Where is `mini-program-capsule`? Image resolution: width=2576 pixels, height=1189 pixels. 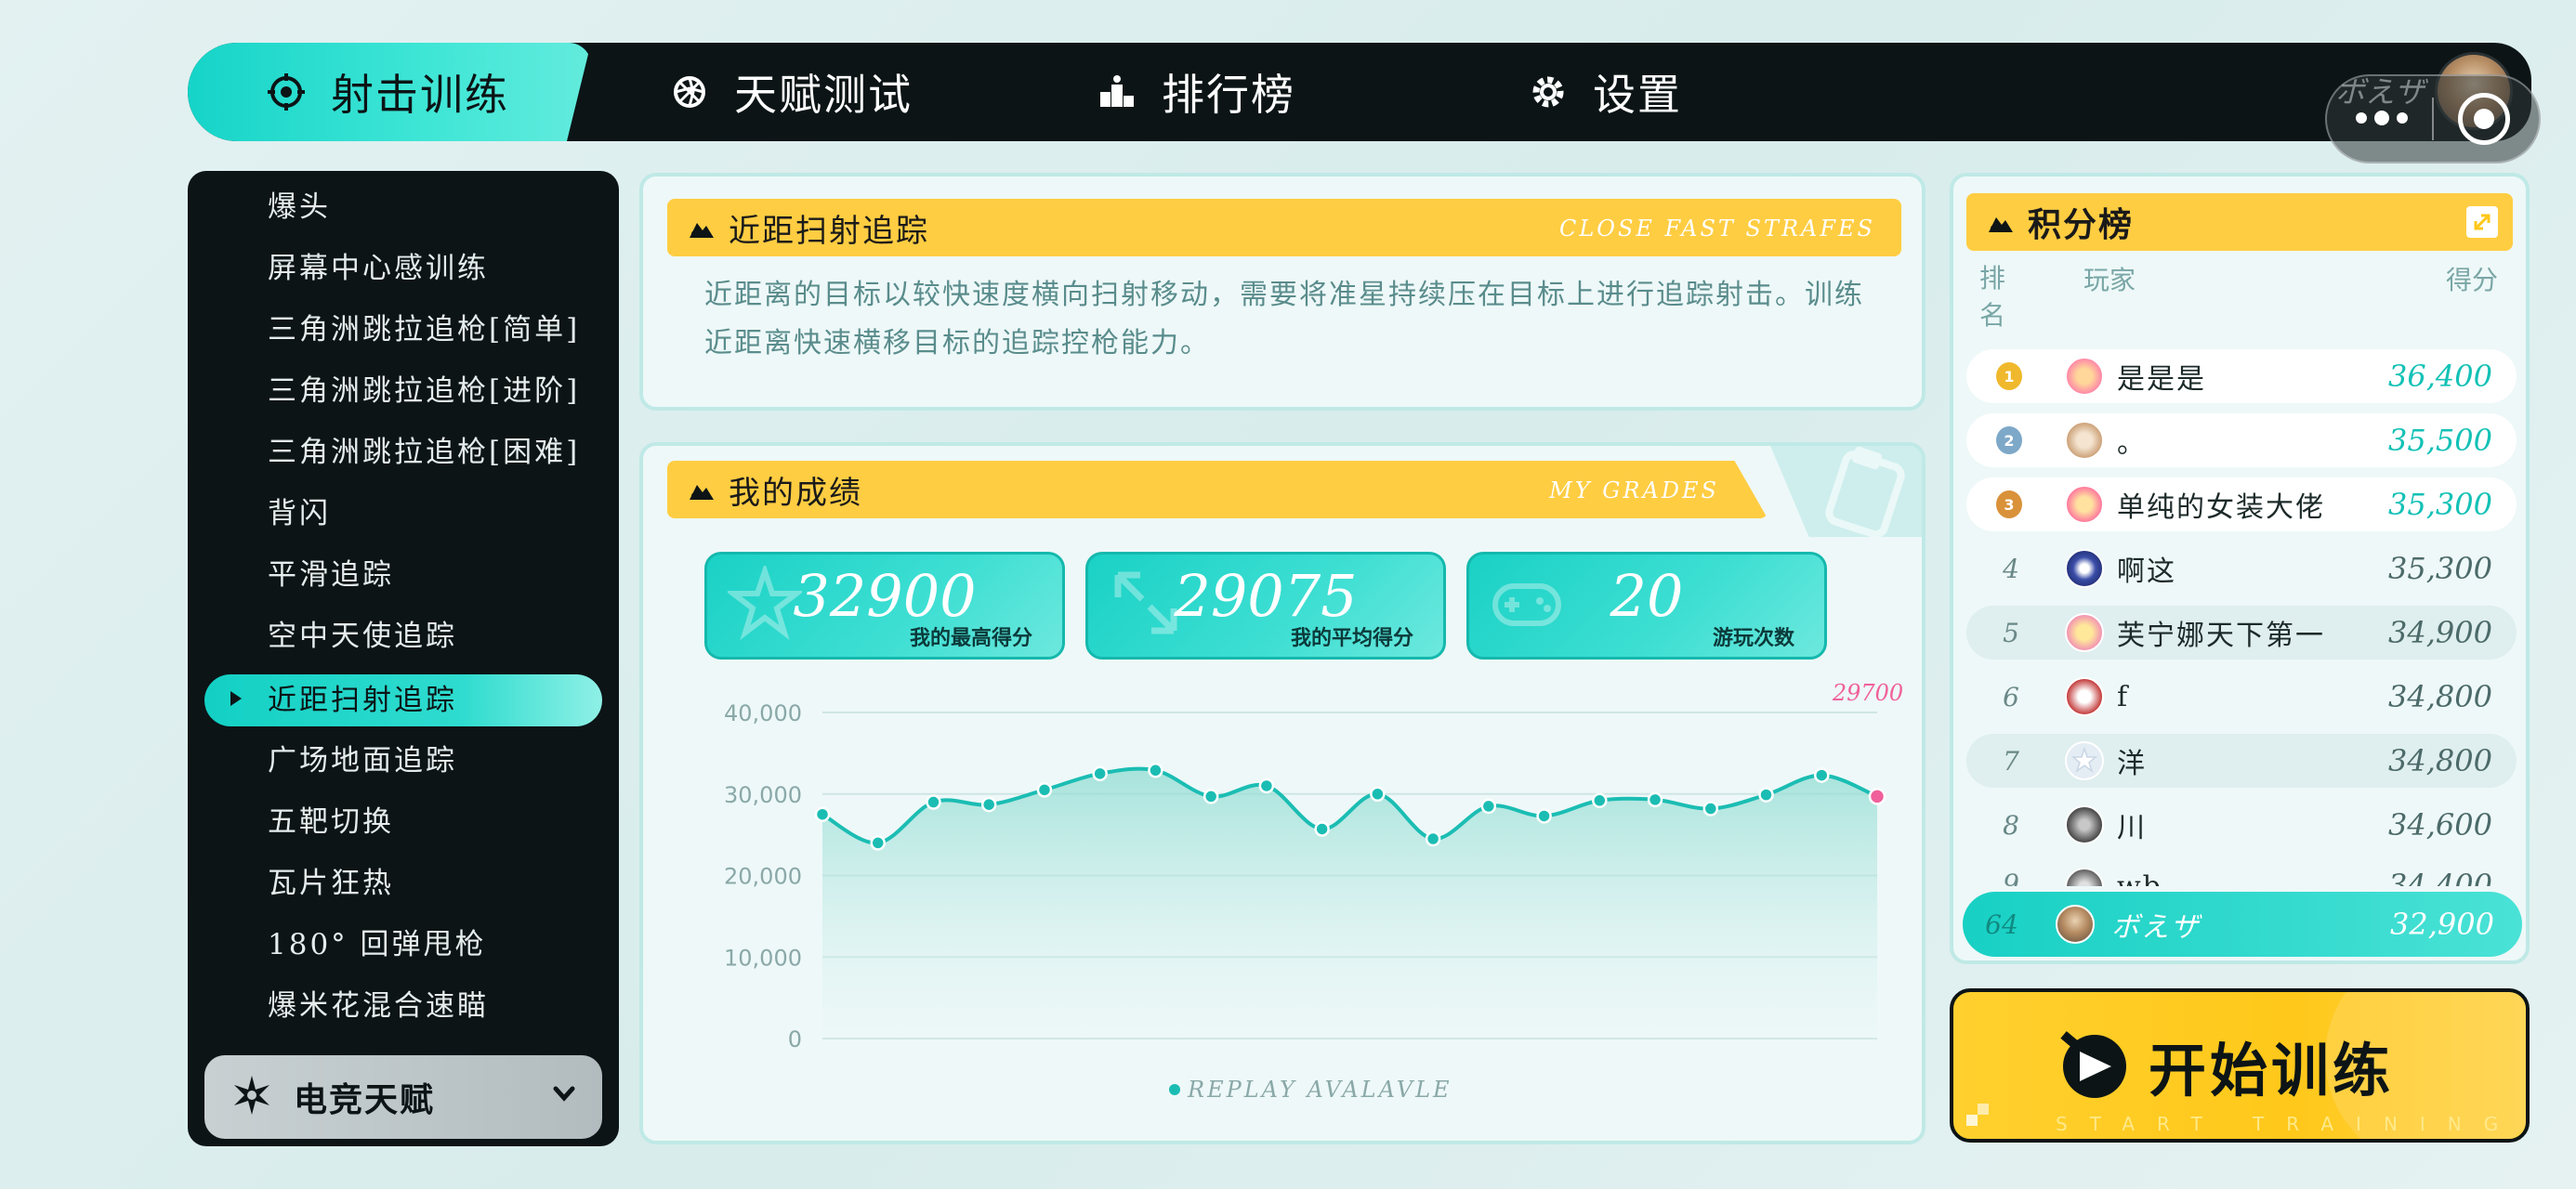
mini-program-capsule is located at coordinates (2433, 119).